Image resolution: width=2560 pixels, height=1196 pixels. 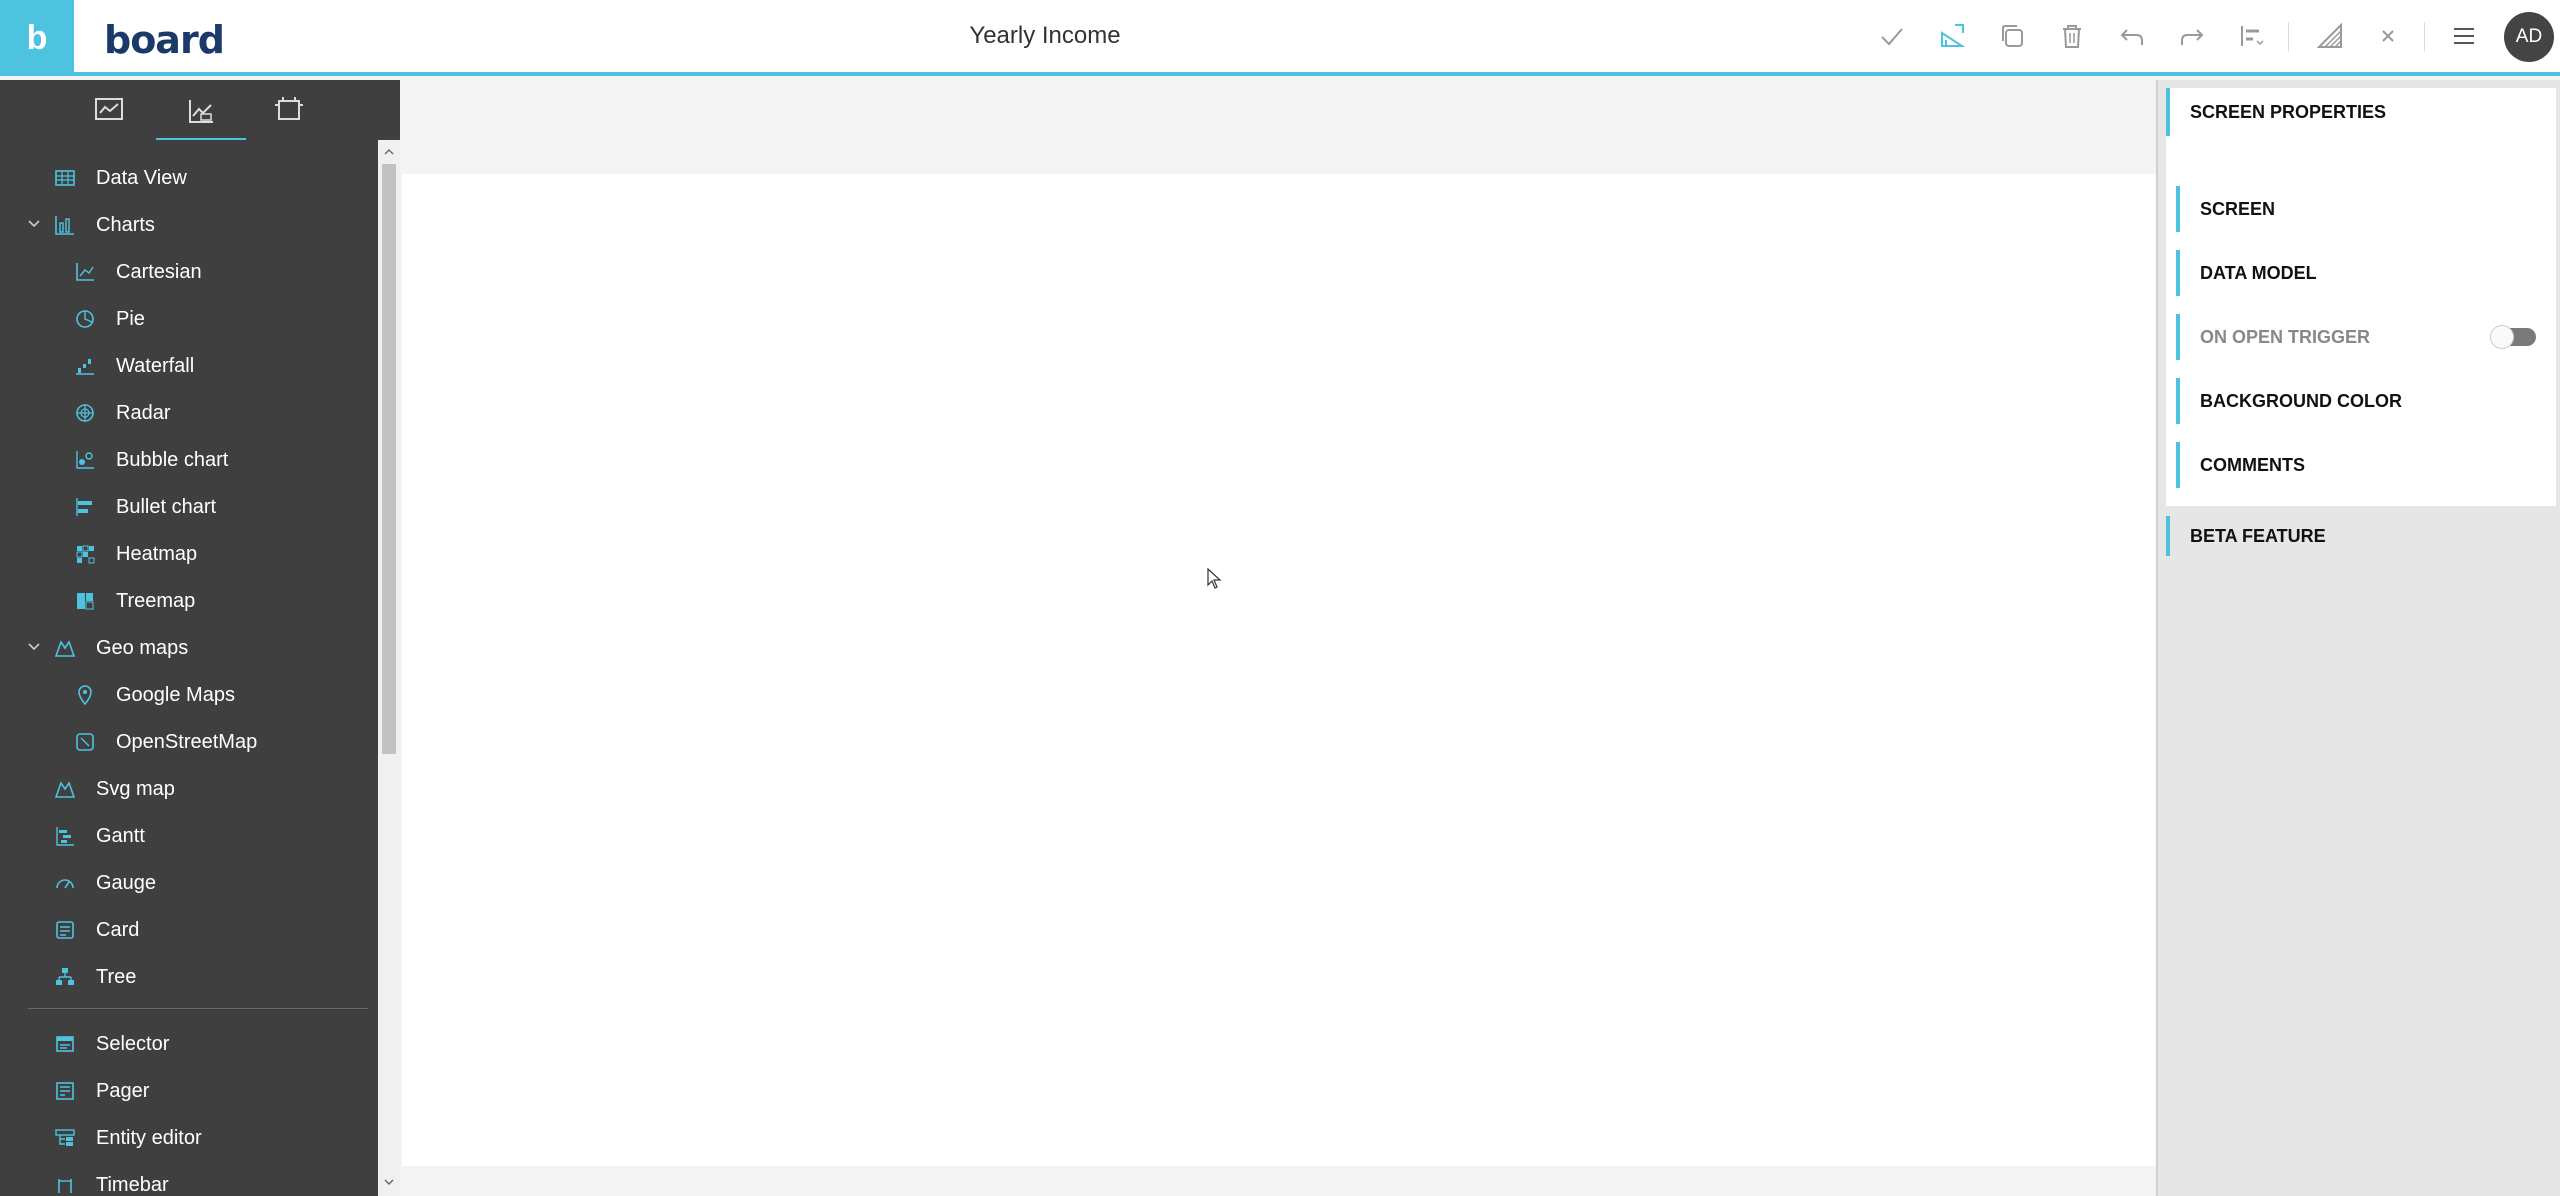 I want to click on list-item-label: Geo maps, so click(x=142, y=647).